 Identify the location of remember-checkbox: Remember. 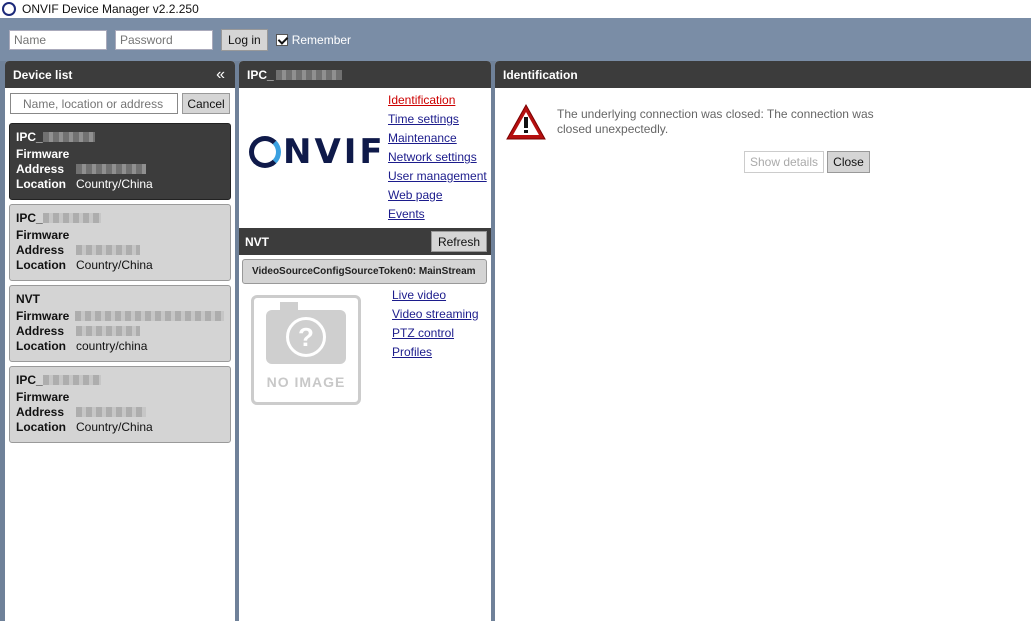
(313, 39).